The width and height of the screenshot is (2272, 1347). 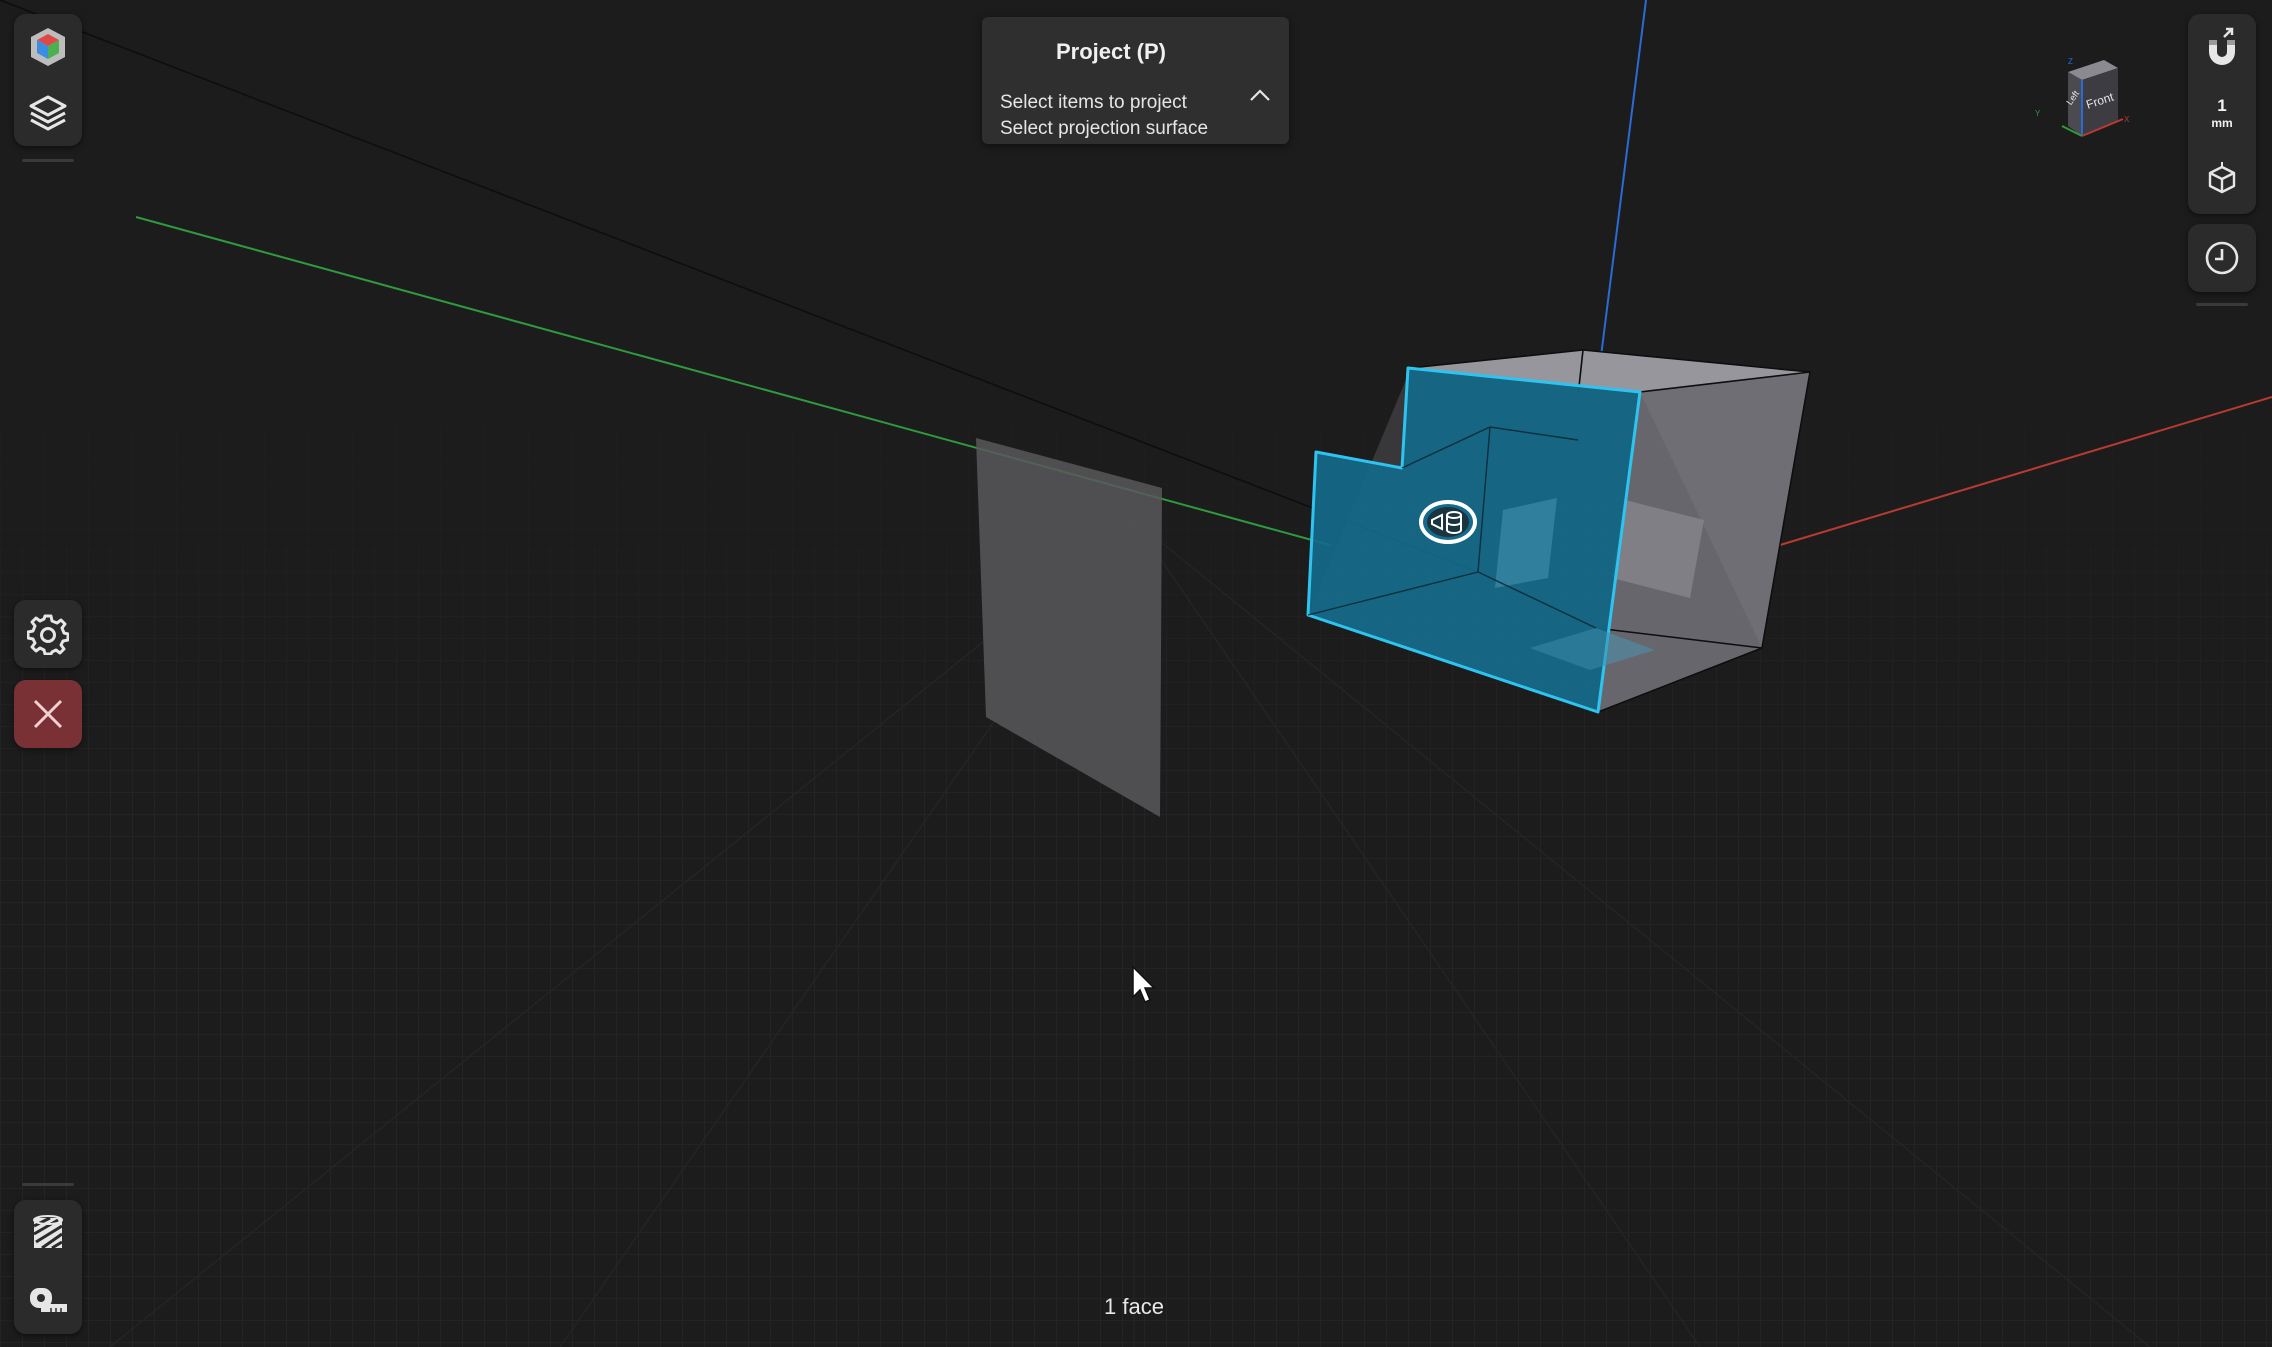 I want to click on units-unit: mm, so click(x=2222, y=123).